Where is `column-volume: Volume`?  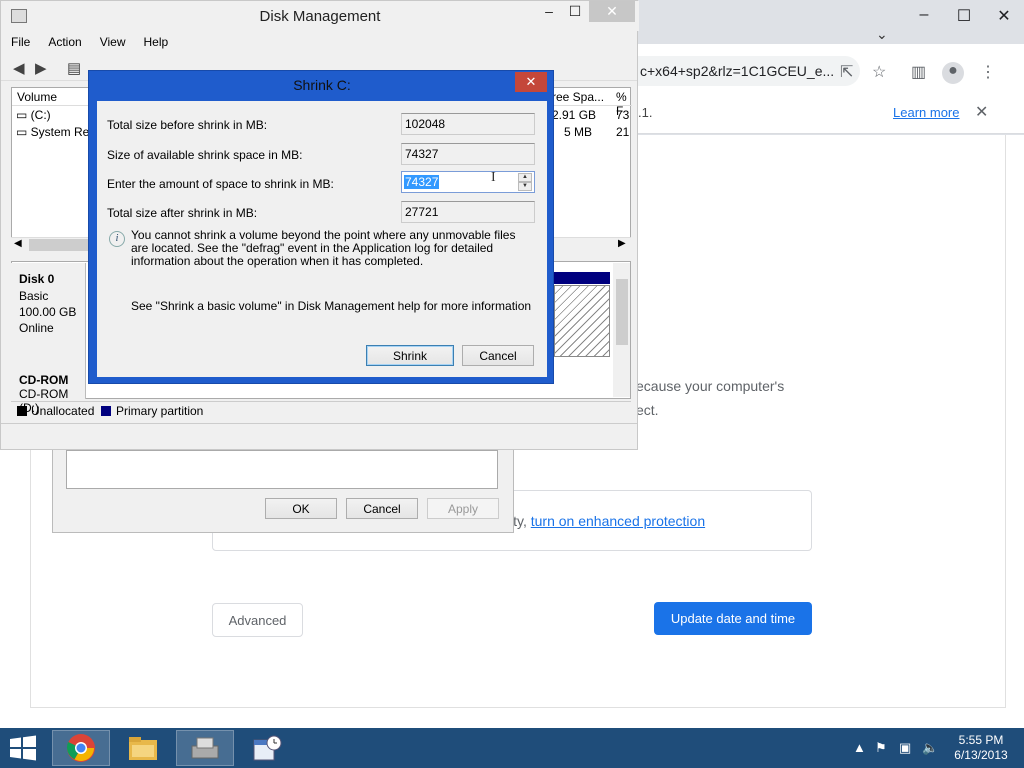
column-volume: Volume is located at coordinates (37, 97).